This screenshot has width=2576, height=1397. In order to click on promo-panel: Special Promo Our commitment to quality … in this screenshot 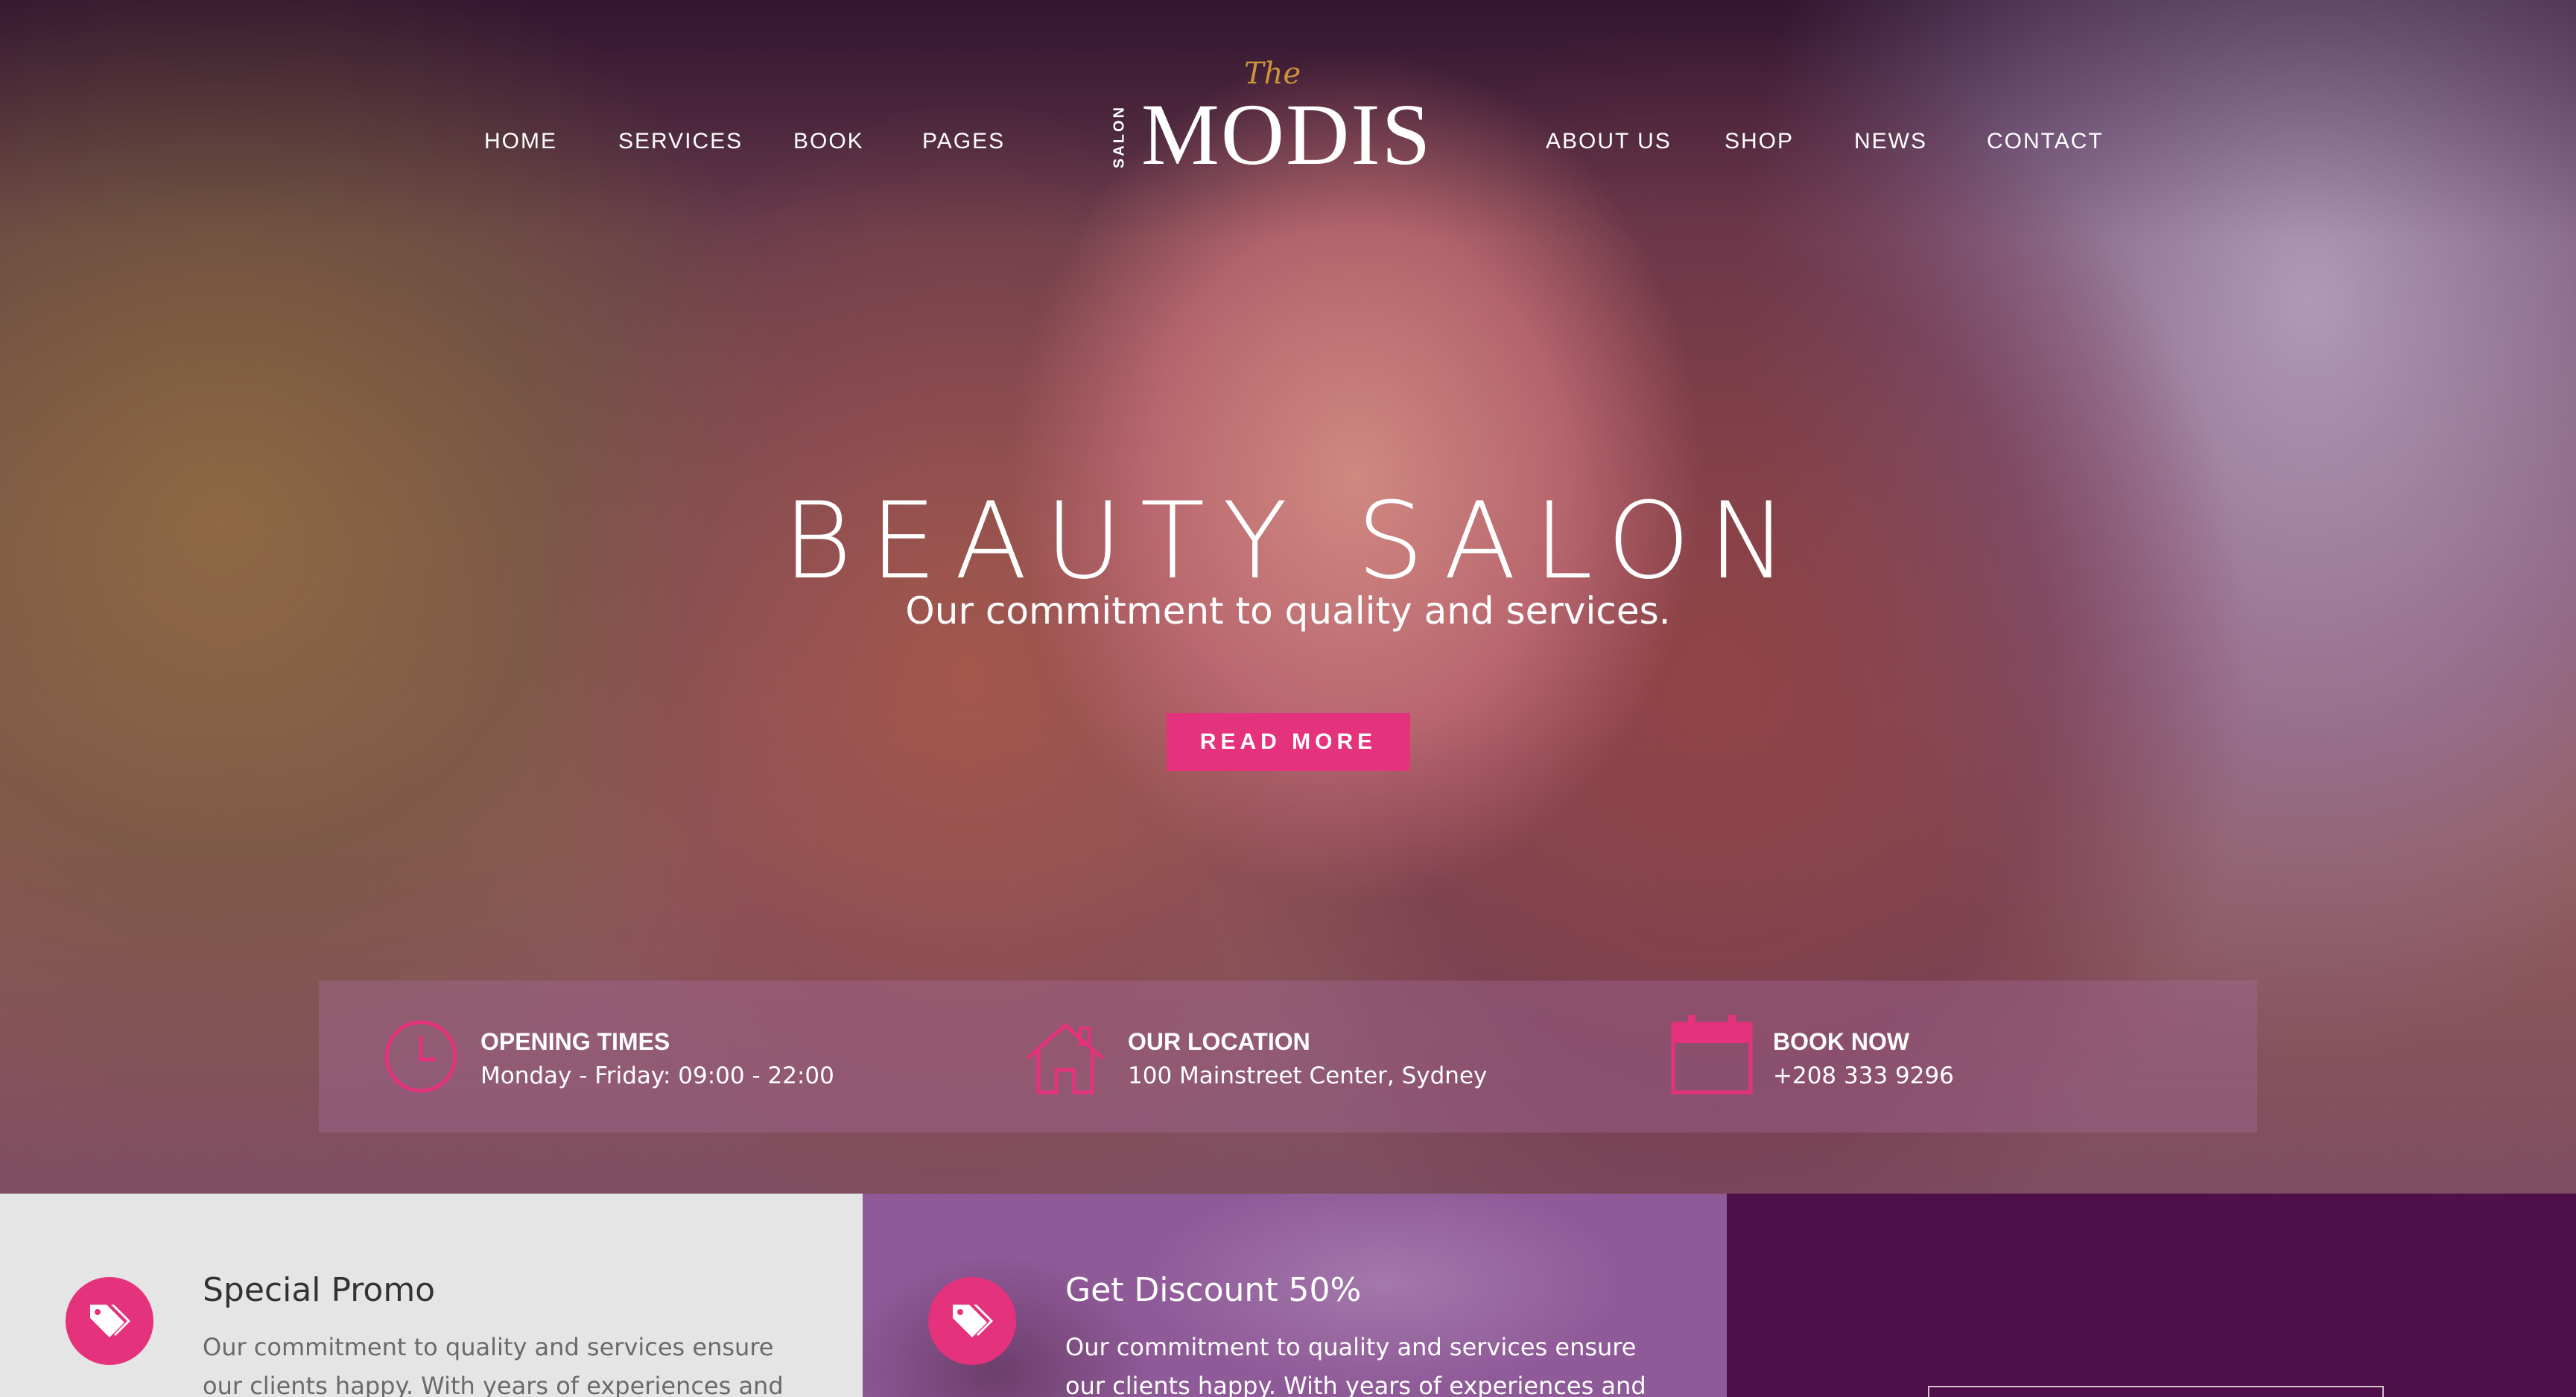, I will do `click(432, 1295)`.